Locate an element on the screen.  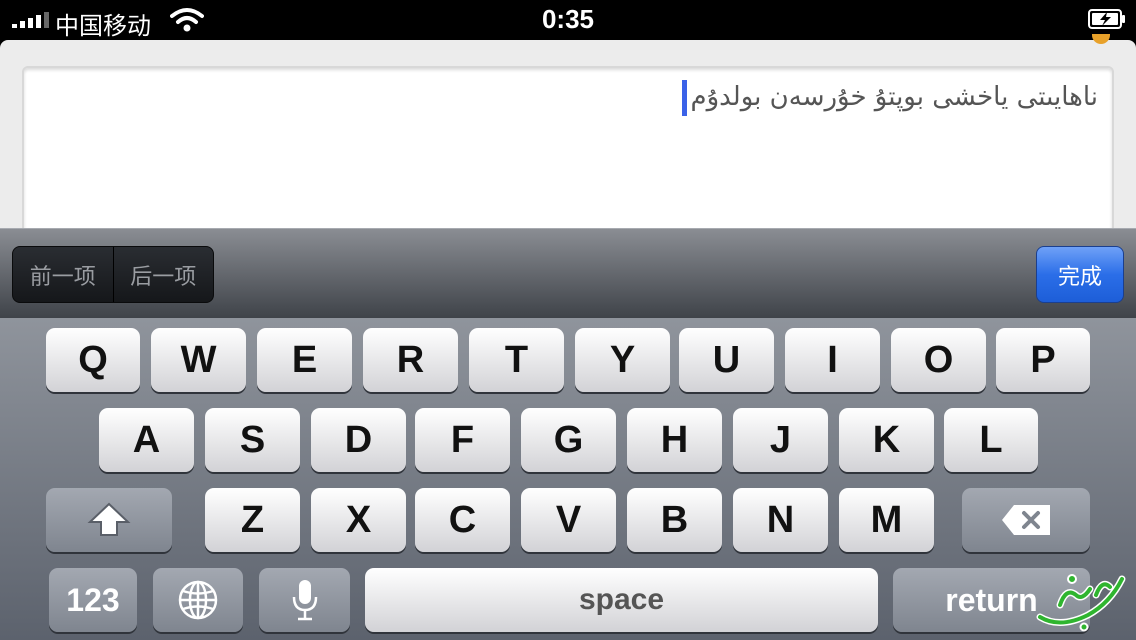
key-m: M is located at coordinates (886, 520).